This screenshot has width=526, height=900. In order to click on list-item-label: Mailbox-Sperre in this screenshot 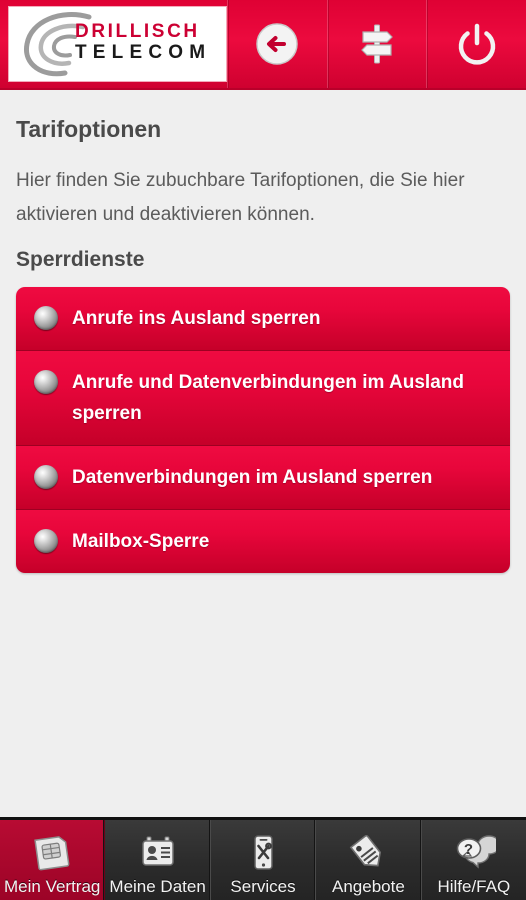, I will do `click(141, 541)`.